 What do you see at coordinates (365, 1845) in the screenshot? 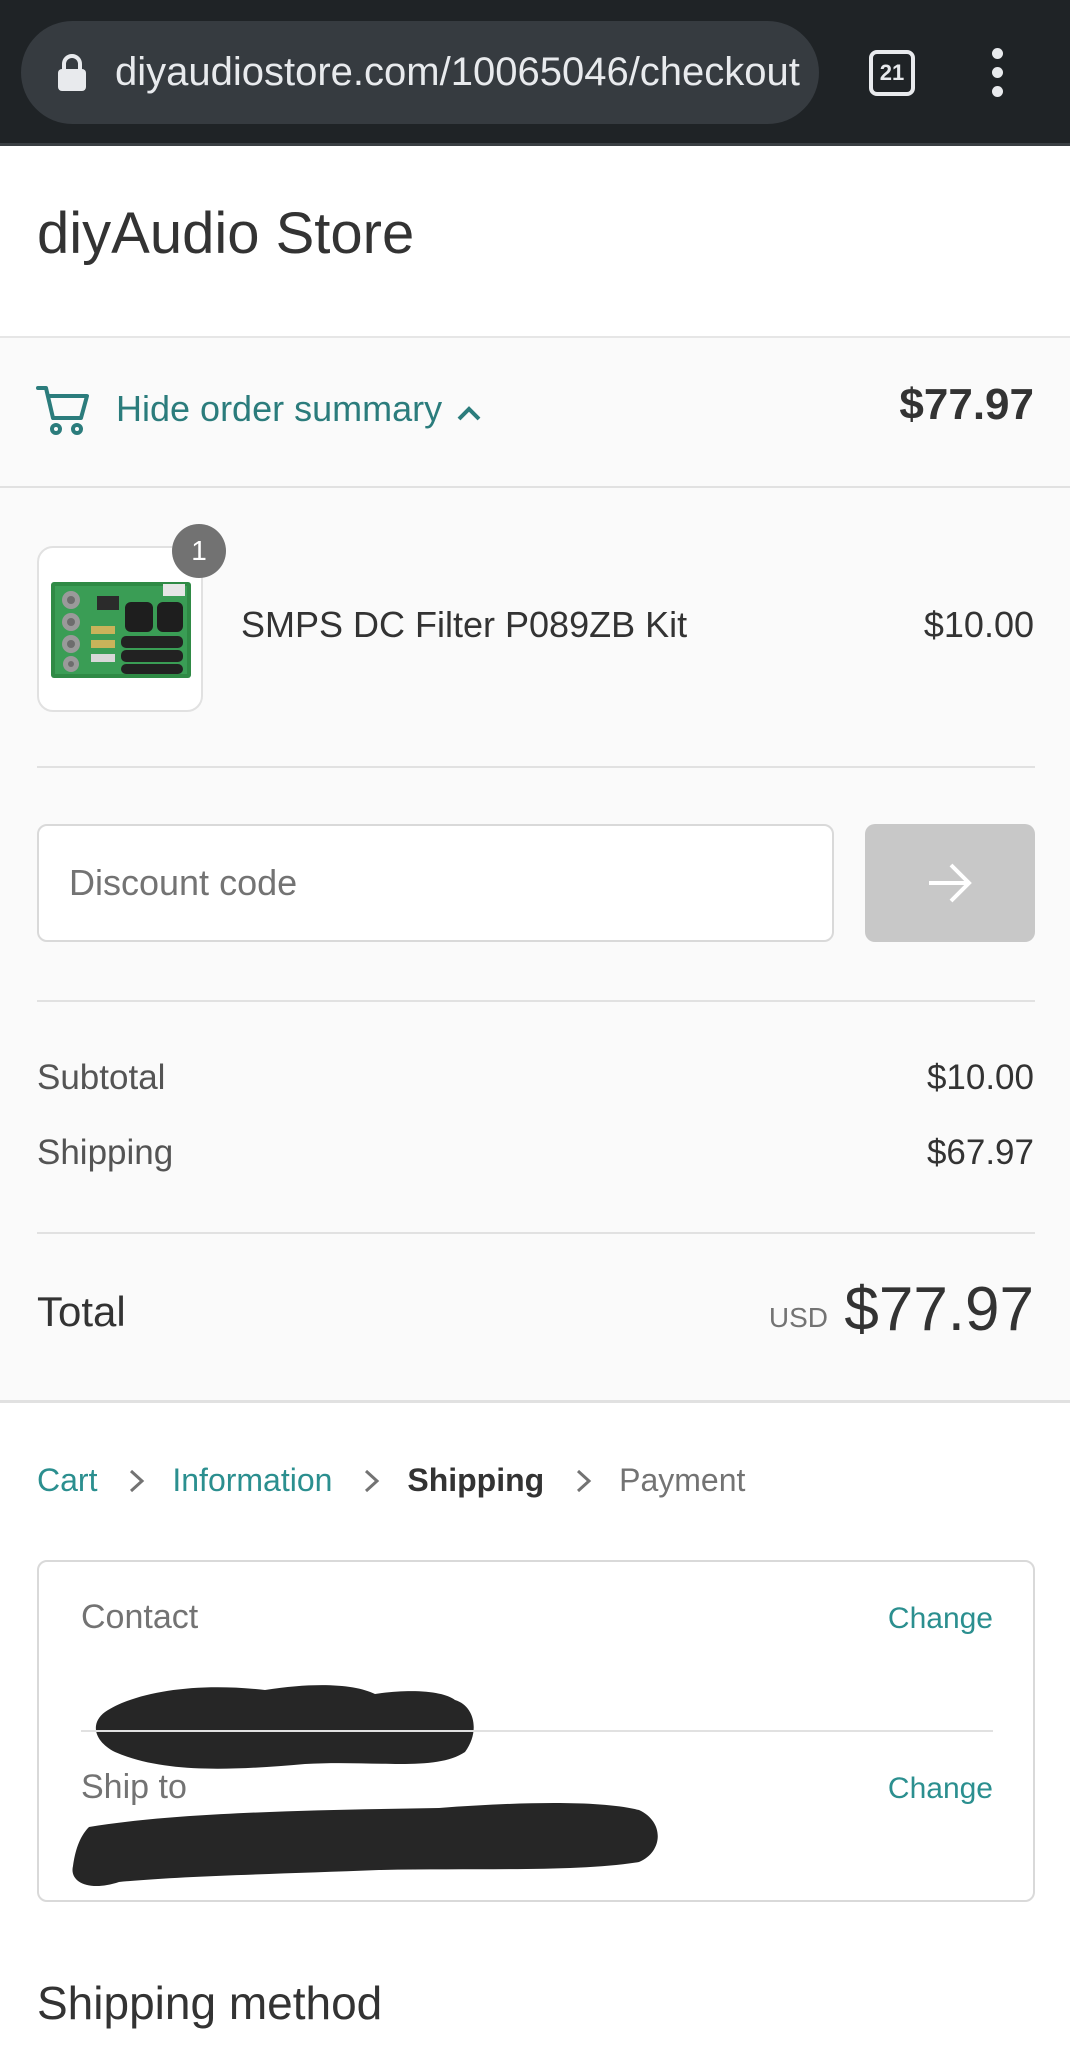
I see `redacted-address` at bounding box center [365, 1845].